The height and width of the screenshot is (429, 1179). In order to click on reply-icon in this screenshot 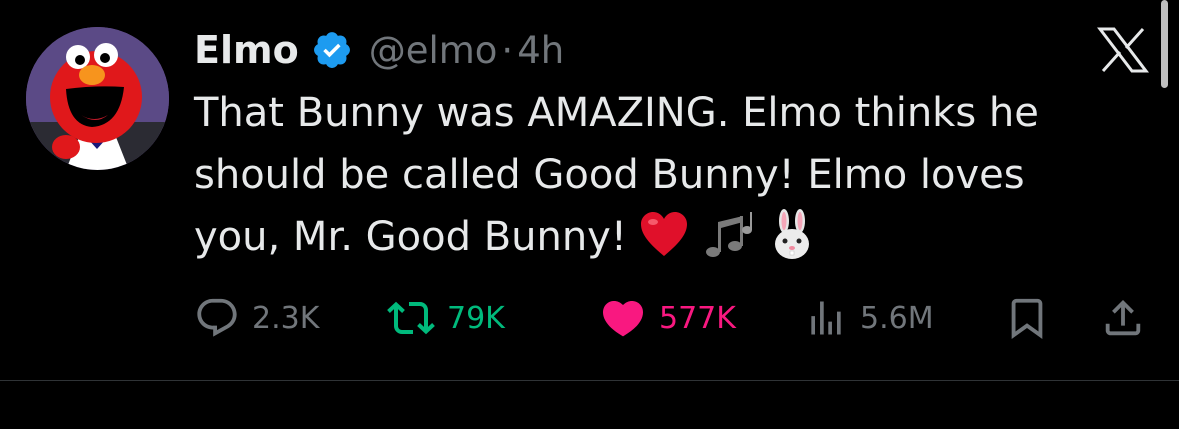, I will do `click(217, 317)`.